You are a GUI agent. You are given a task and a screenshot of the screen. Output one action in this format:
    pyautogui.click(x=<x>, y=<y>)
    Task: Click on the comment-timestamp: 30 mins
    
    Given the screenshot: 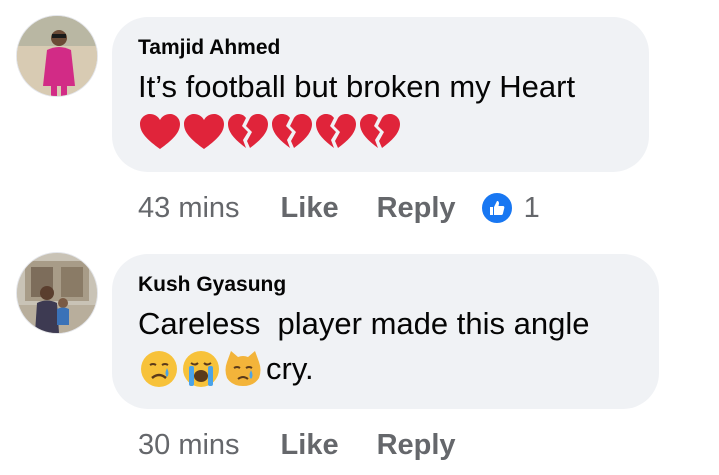 What is the action you would take?
    pyautogui.click(x=189, y=445)
    